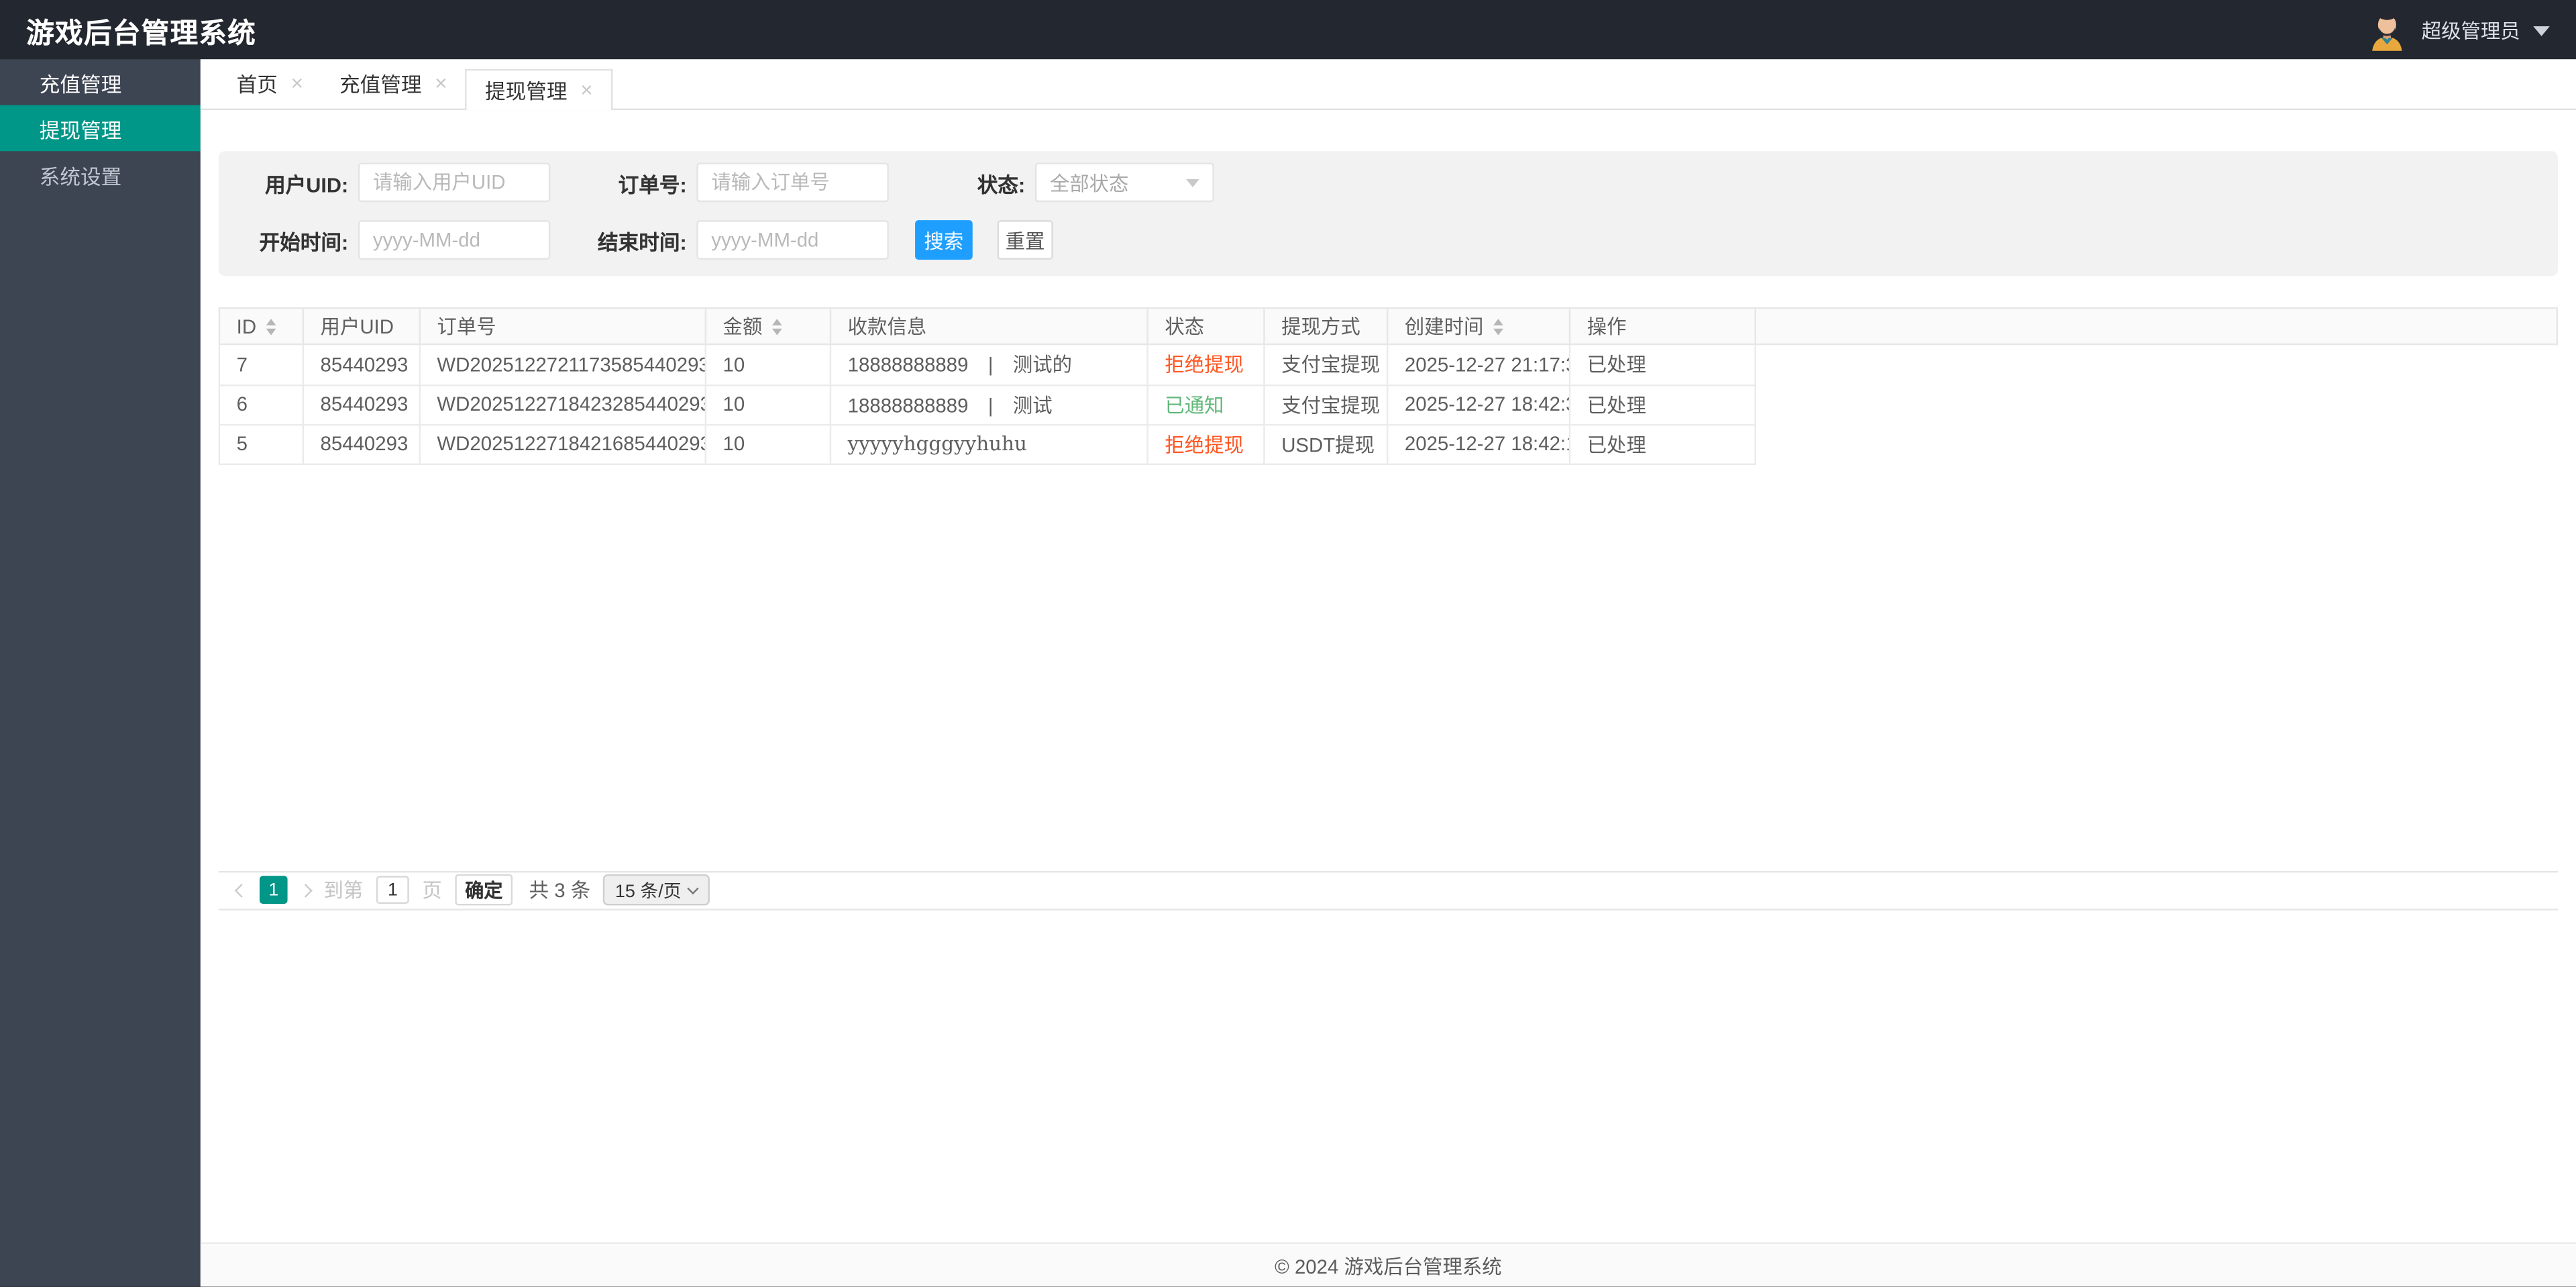  I want to click on cell-payee: 18888888889 | 测试的, so click(989, 365).